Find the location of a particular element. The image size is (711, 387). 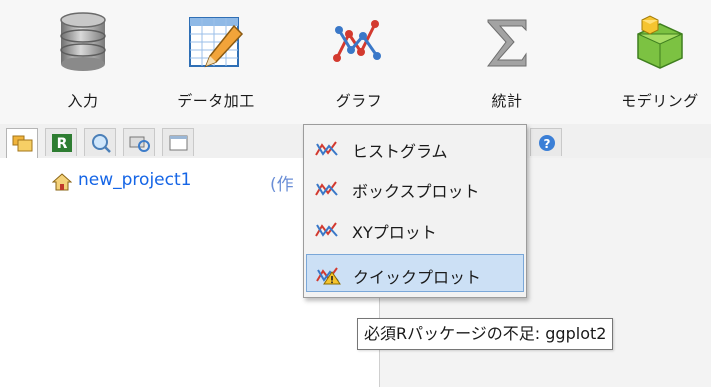

statistics-tool-button: 統計 is located at coordinates (507, 62).